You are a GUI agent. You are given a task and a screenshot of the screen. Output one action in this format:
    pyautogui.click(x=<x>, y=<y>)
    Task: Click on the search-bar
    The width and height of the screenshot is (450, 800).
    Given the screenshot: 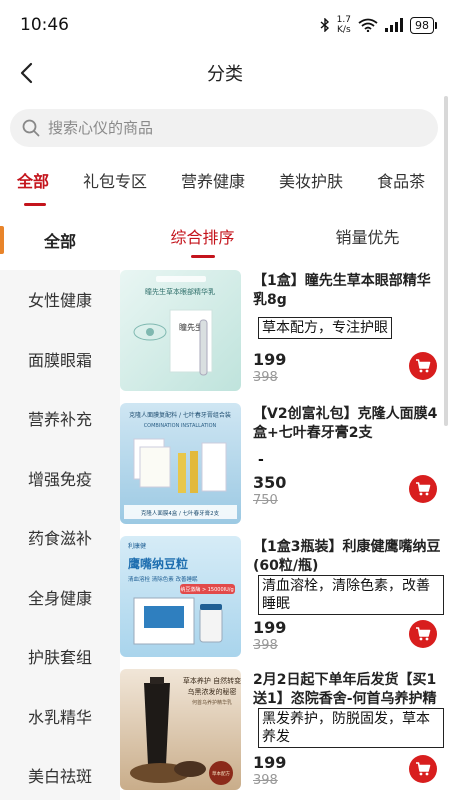 What is the action you would take?
    pyautogui.click(x=224, y=128)
    